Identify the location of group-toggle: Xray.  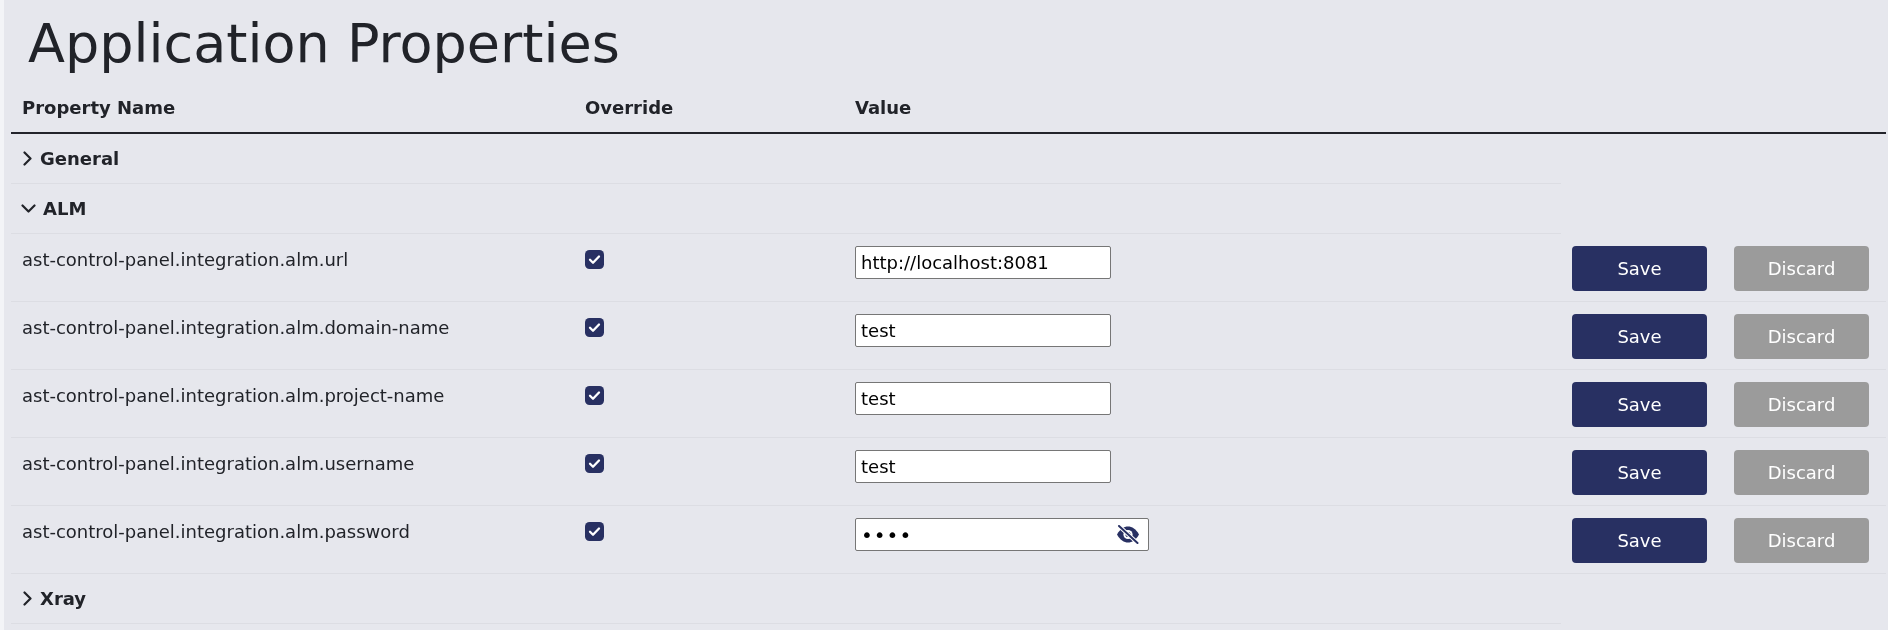
(55, 598).